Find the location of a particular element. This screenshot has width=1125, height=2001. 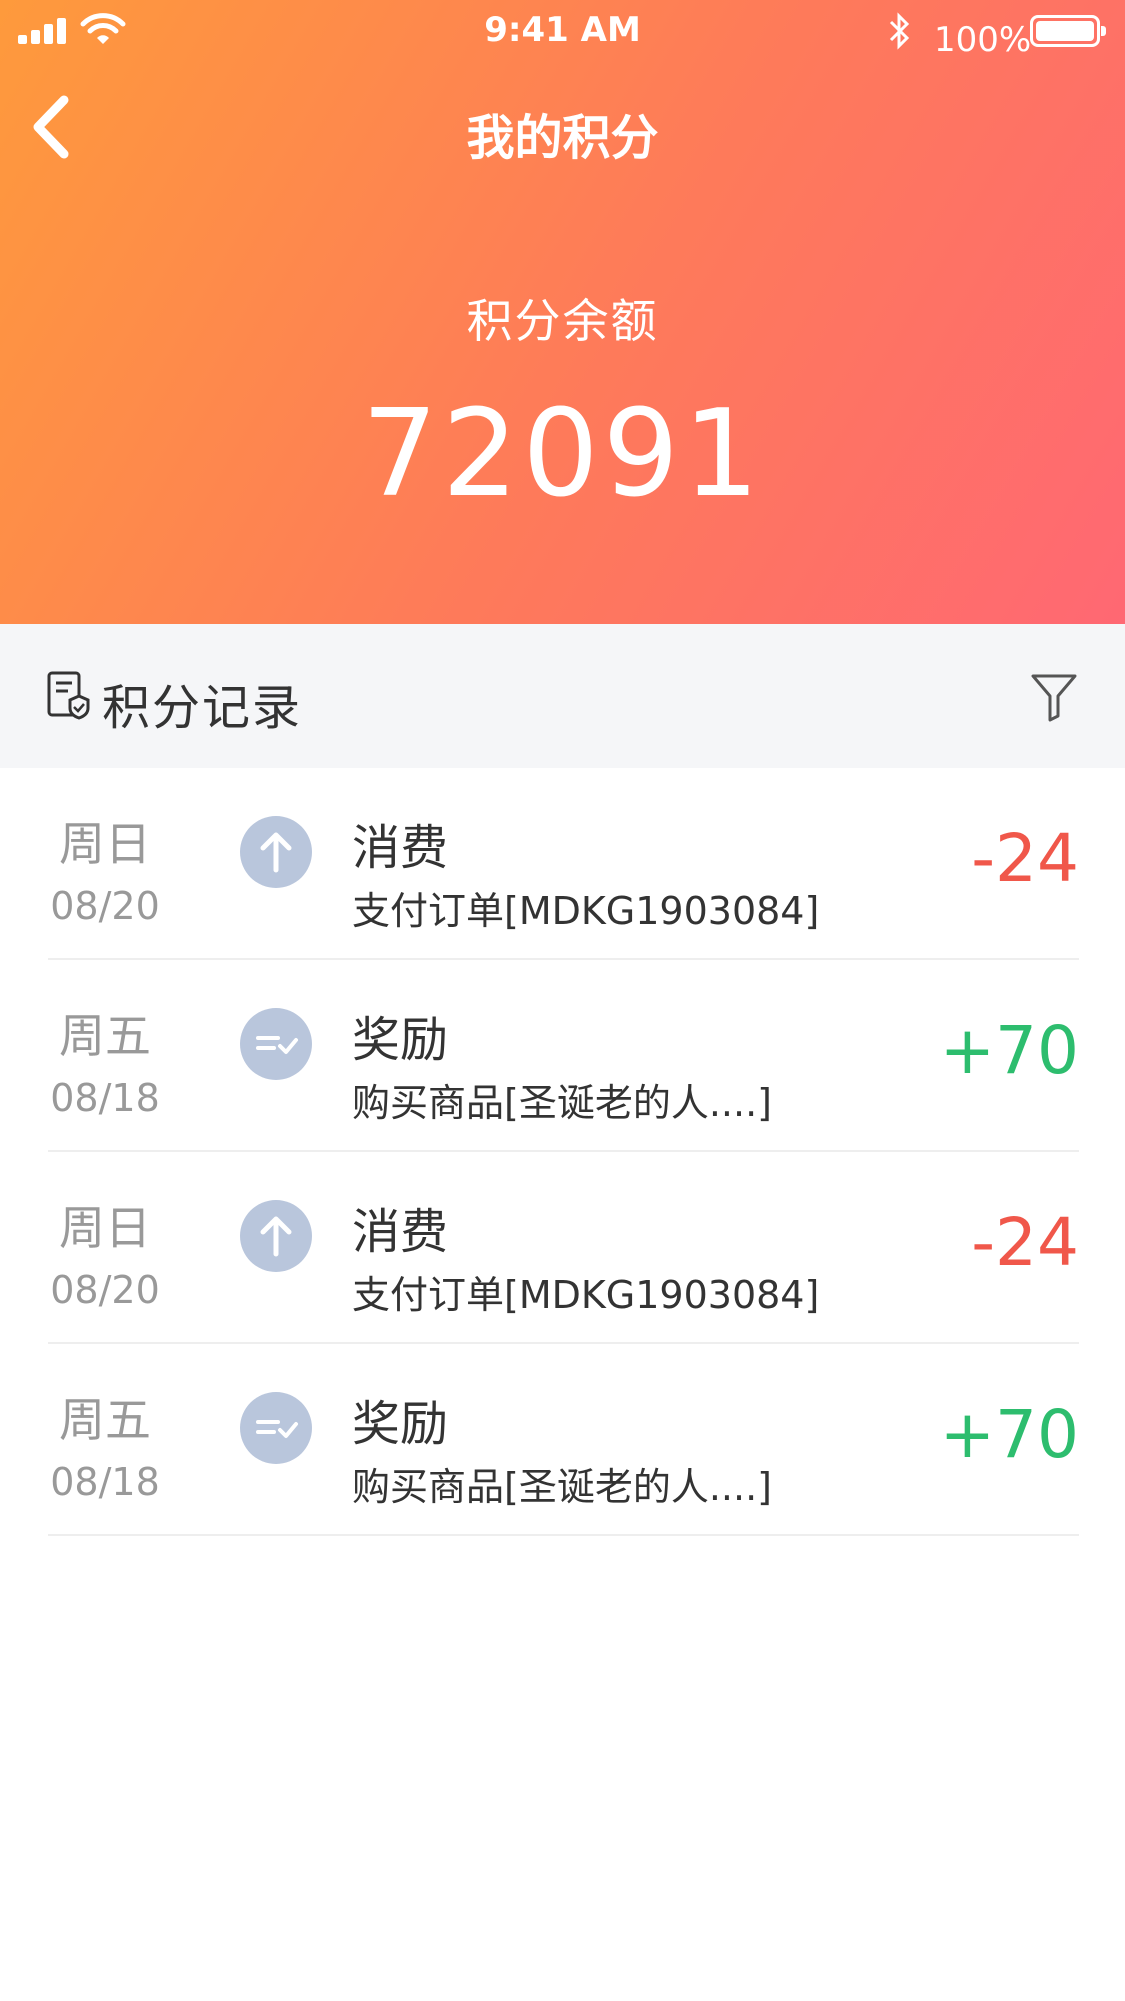

balance-value: 72091 is located at coordinates (562, 454).